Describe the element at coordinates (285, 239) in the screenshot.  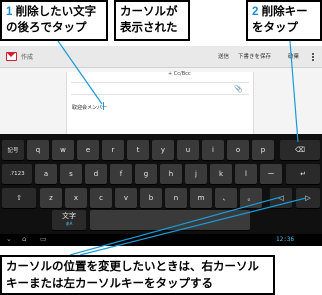
I see `status-clock: 12:36` at that location.